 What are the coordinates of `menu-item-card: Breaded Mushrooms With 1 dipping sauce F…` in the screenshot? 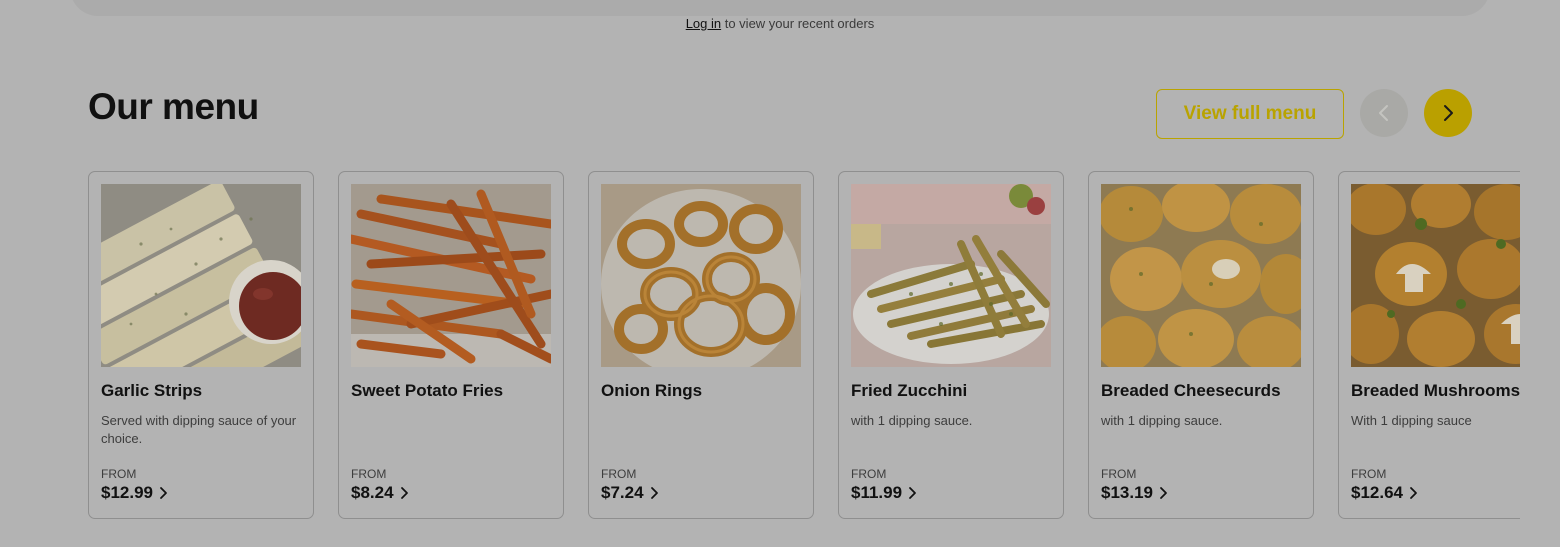 It's located at (1429, 345).